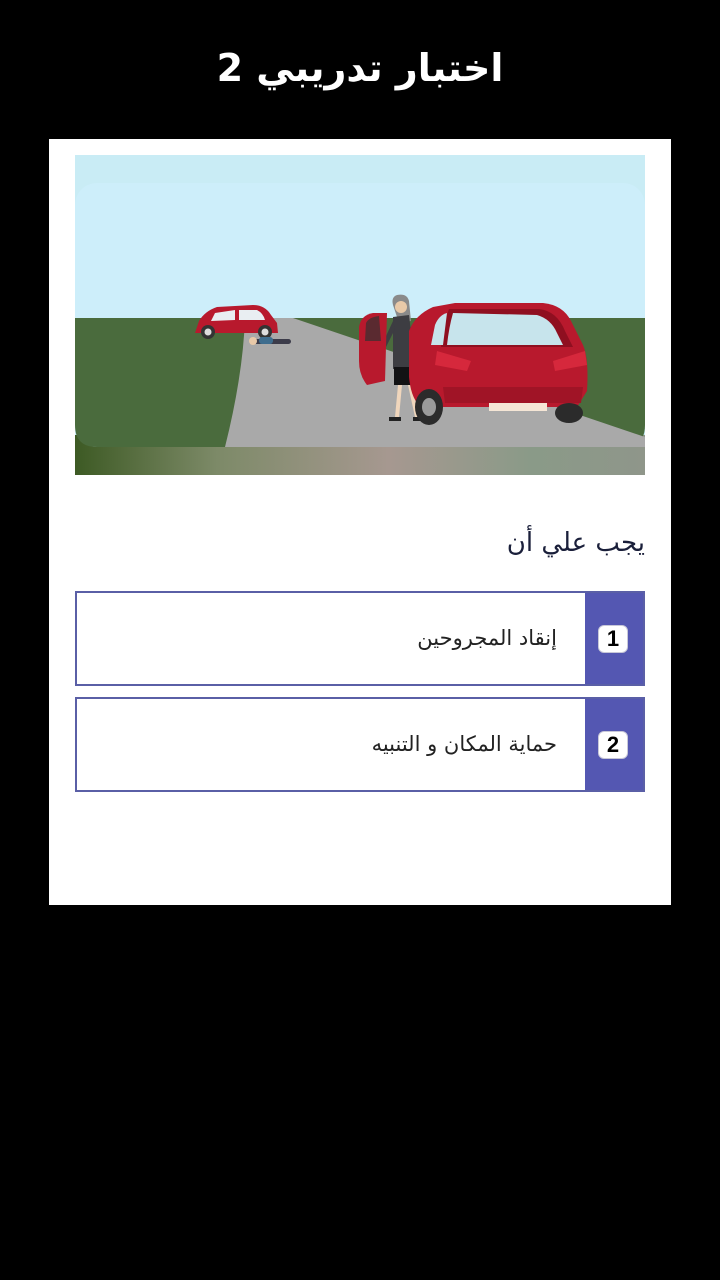 This screenshot has width=720, height=1280. I want to click on option-number-badge: 1, so click(613, 639).